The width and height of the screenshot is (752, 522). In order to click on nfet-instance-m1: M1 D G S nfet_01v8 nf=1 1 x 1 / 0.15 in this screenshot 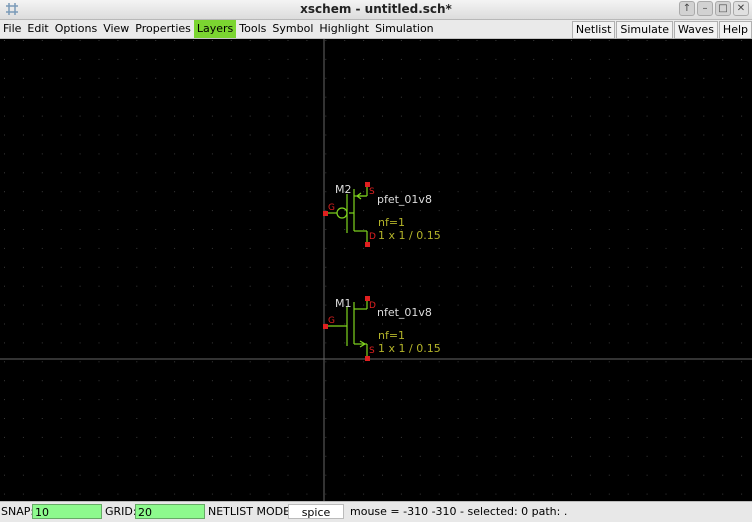, I will do `click(382, 328)`.